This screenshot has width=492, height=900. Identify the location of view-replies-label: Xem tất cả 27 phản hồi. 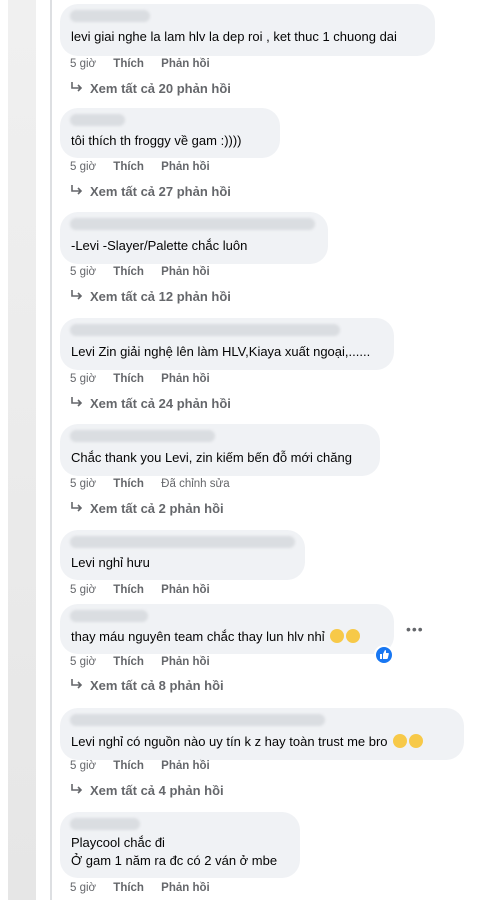
(160, 191).